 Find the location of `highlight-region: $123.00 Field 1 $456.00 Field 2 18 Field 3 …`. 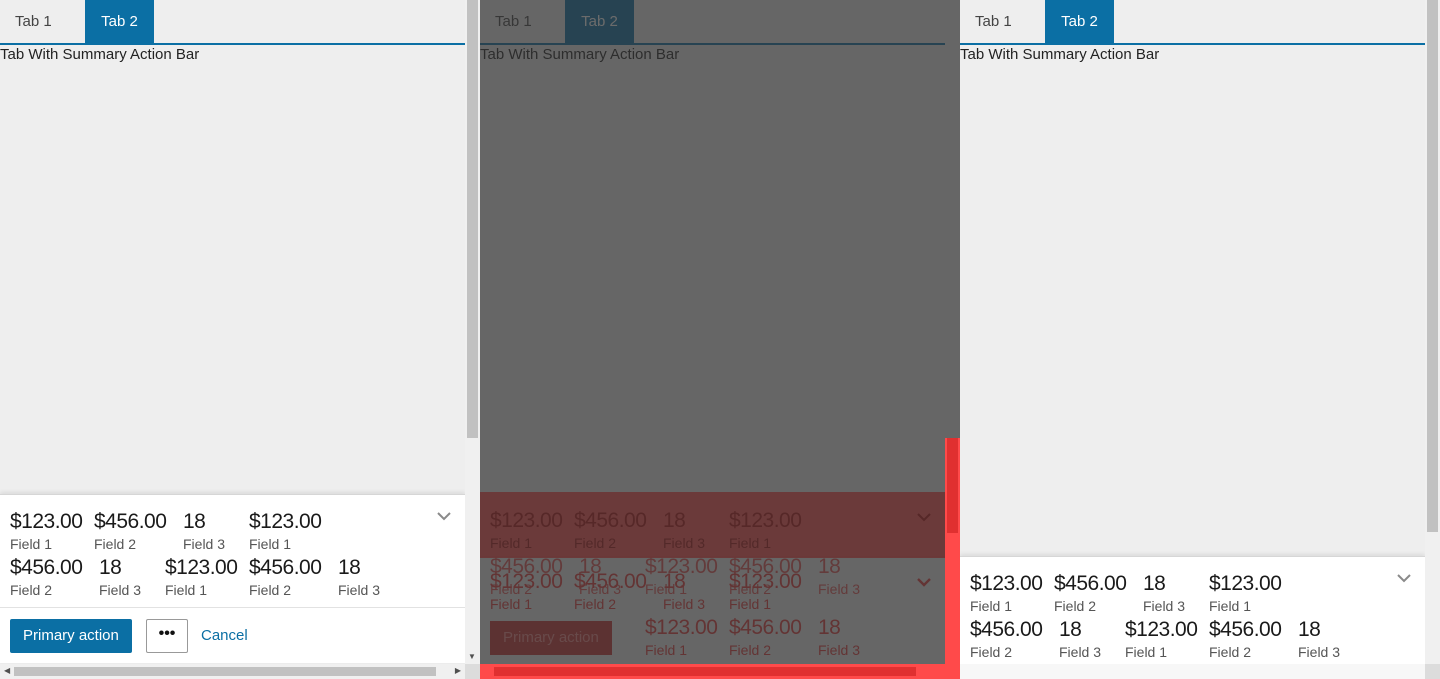

highlight-region: $123.00 Field 1 $456.00 Field 2 18 Field 3 … is located at coordinates (712, 525).